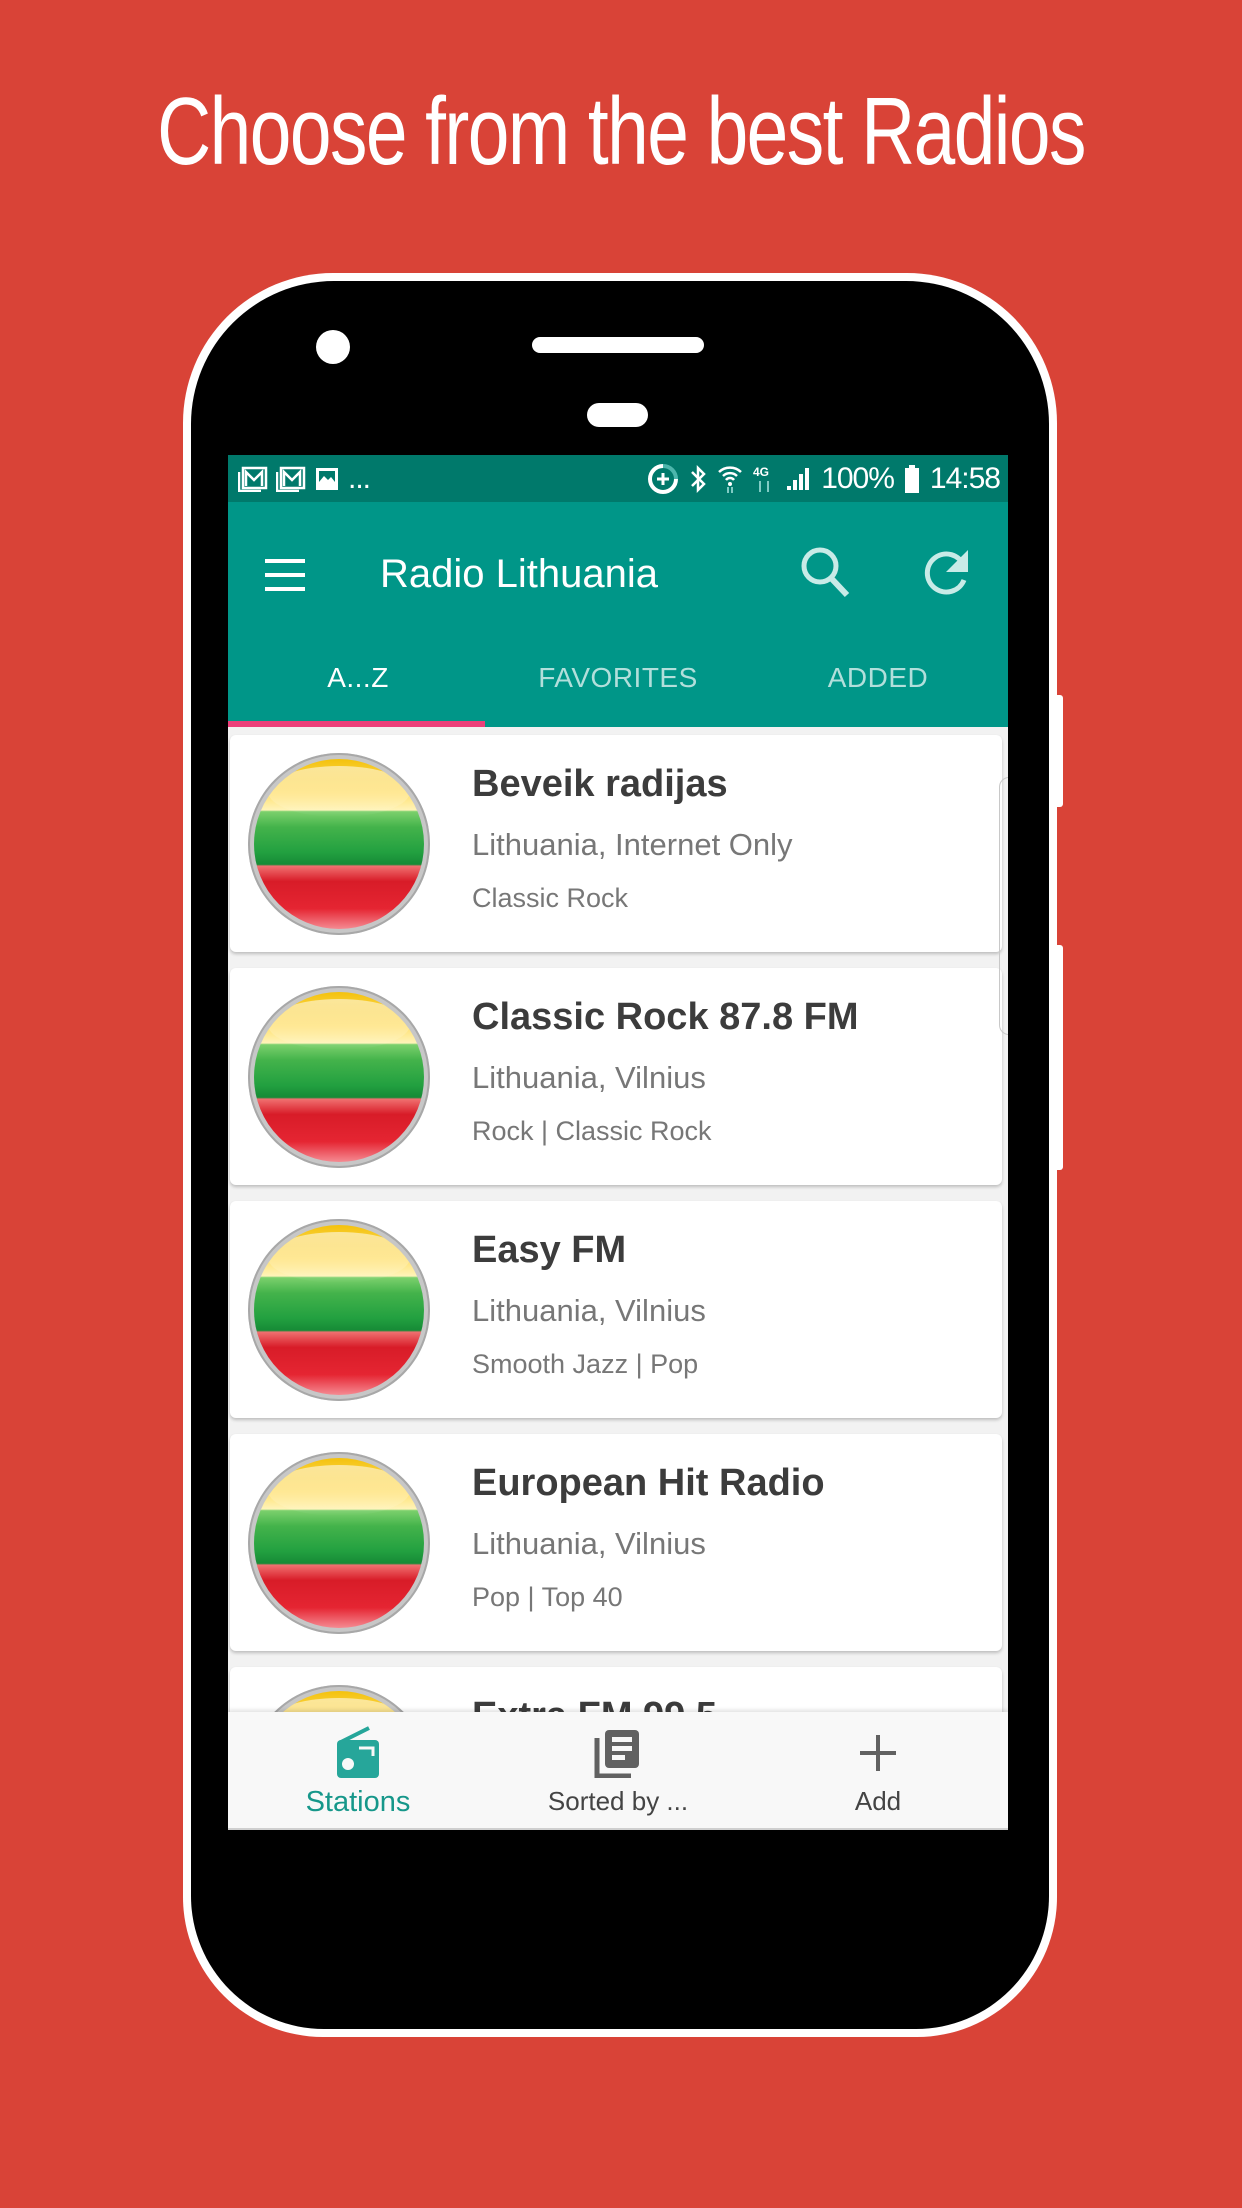 The width and height of the screenshot is (1242, 2208). What do you see at coordinates (858, 478) in the screenshot?
I see `battery-percentage: 100%` at bounding box center [858, 478].